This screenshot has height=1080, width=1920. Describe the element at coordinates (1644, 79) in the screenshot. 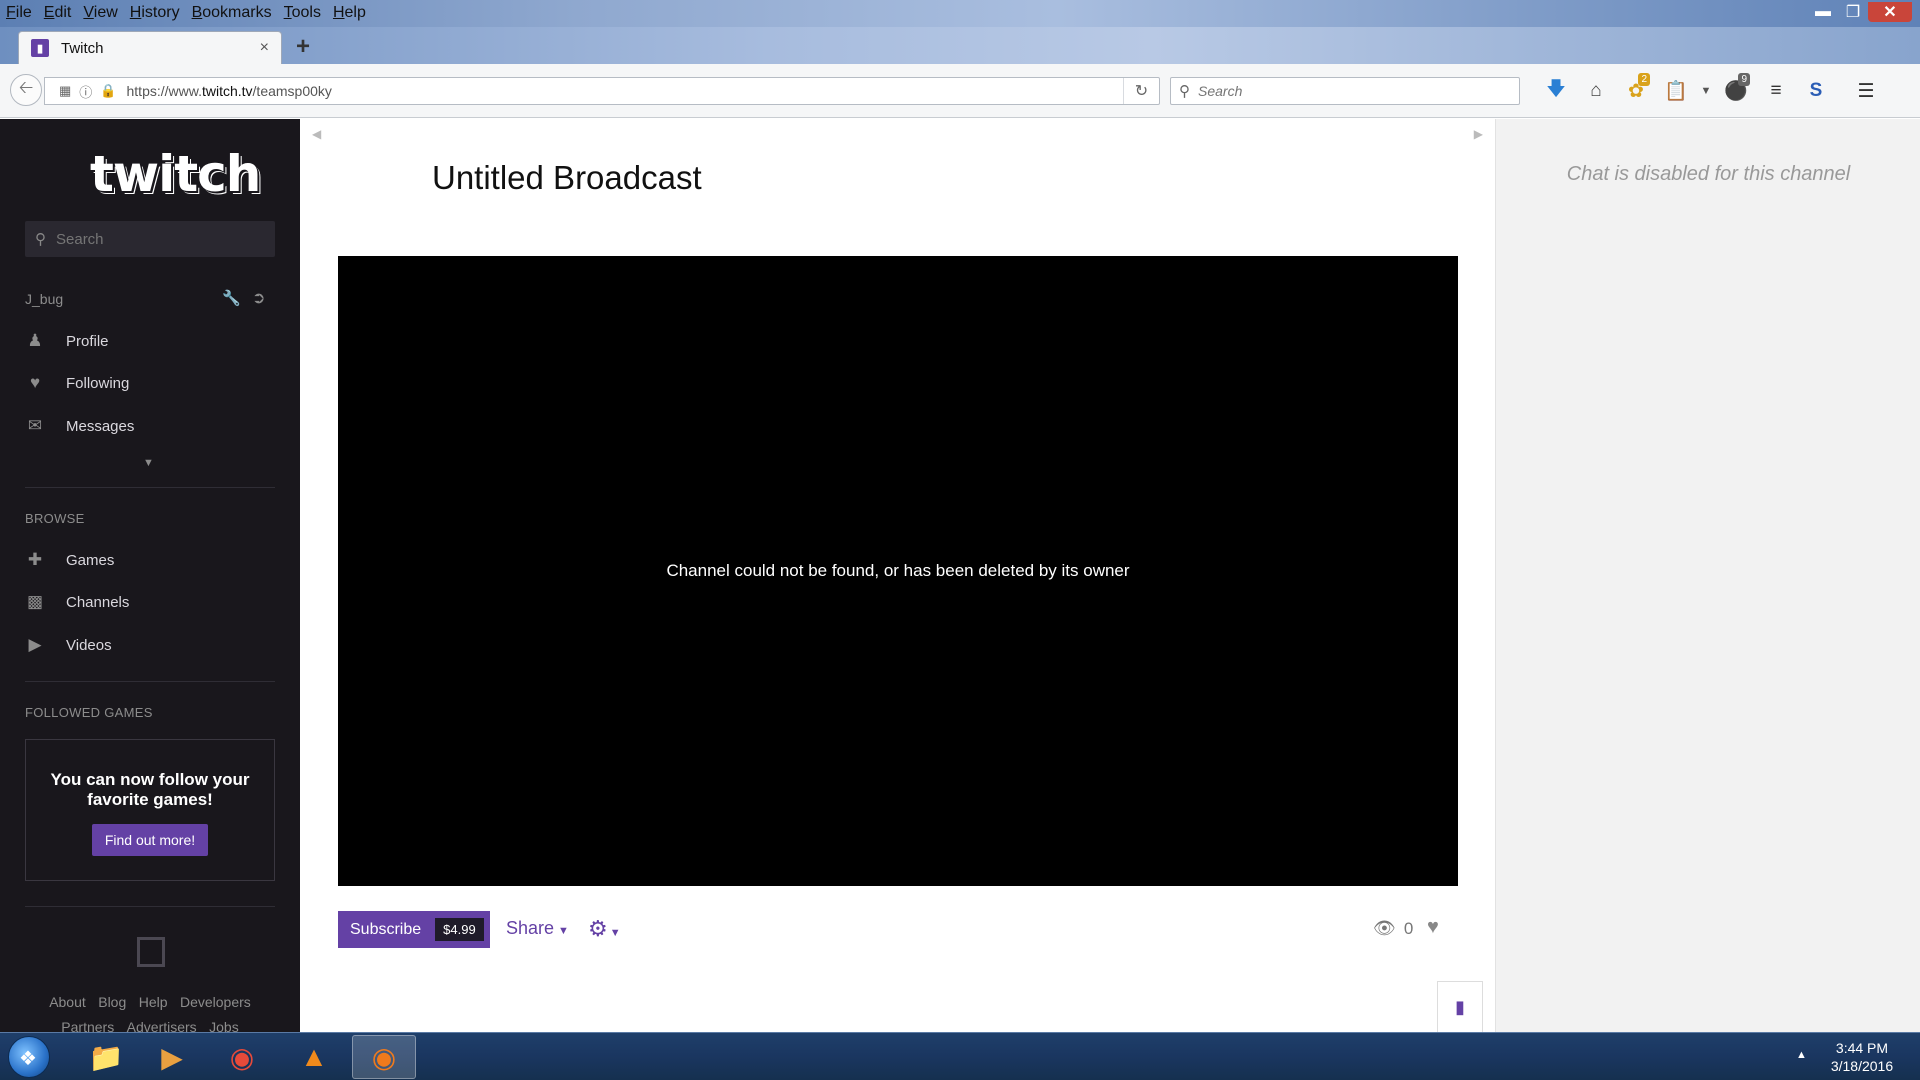

I see `notification-badge: 2` at that location.